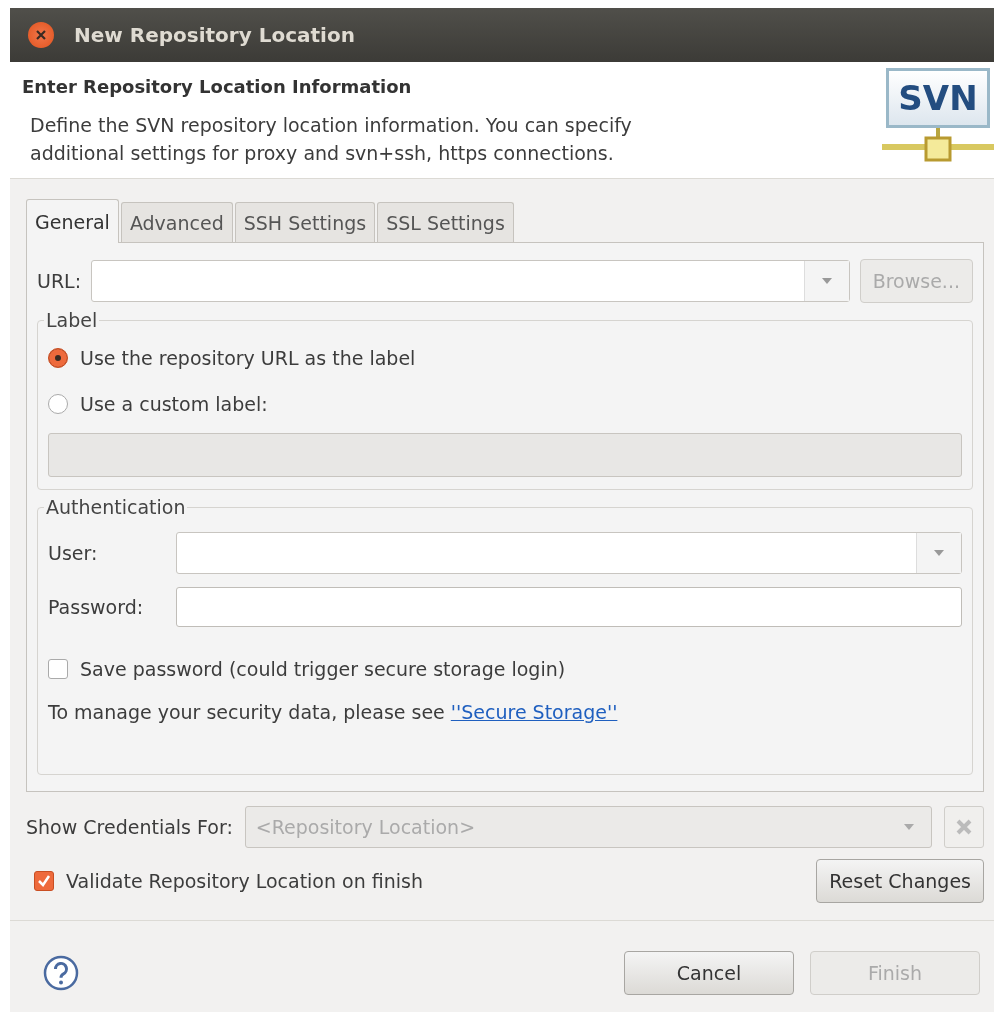 The image size is (994, 1012). I want to click on clear-icon, so click(964, 827).